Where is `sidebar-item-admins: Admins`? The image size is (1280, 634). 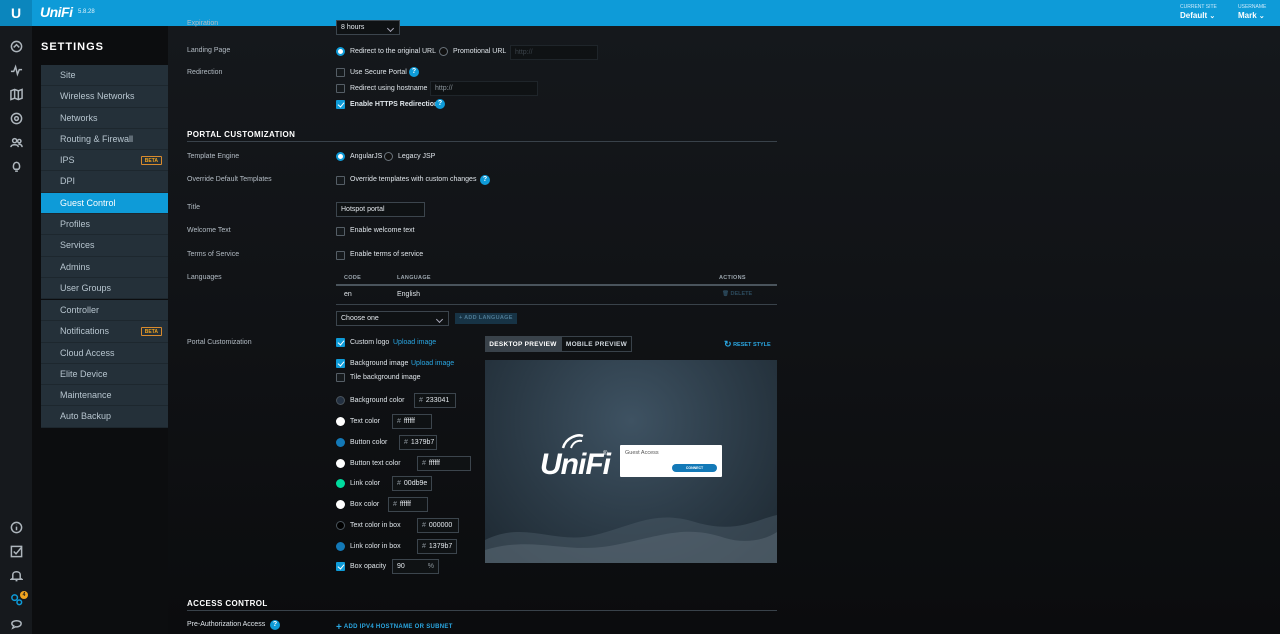
sidebar-item-admins: Admins is located at coordinates (104, 267).